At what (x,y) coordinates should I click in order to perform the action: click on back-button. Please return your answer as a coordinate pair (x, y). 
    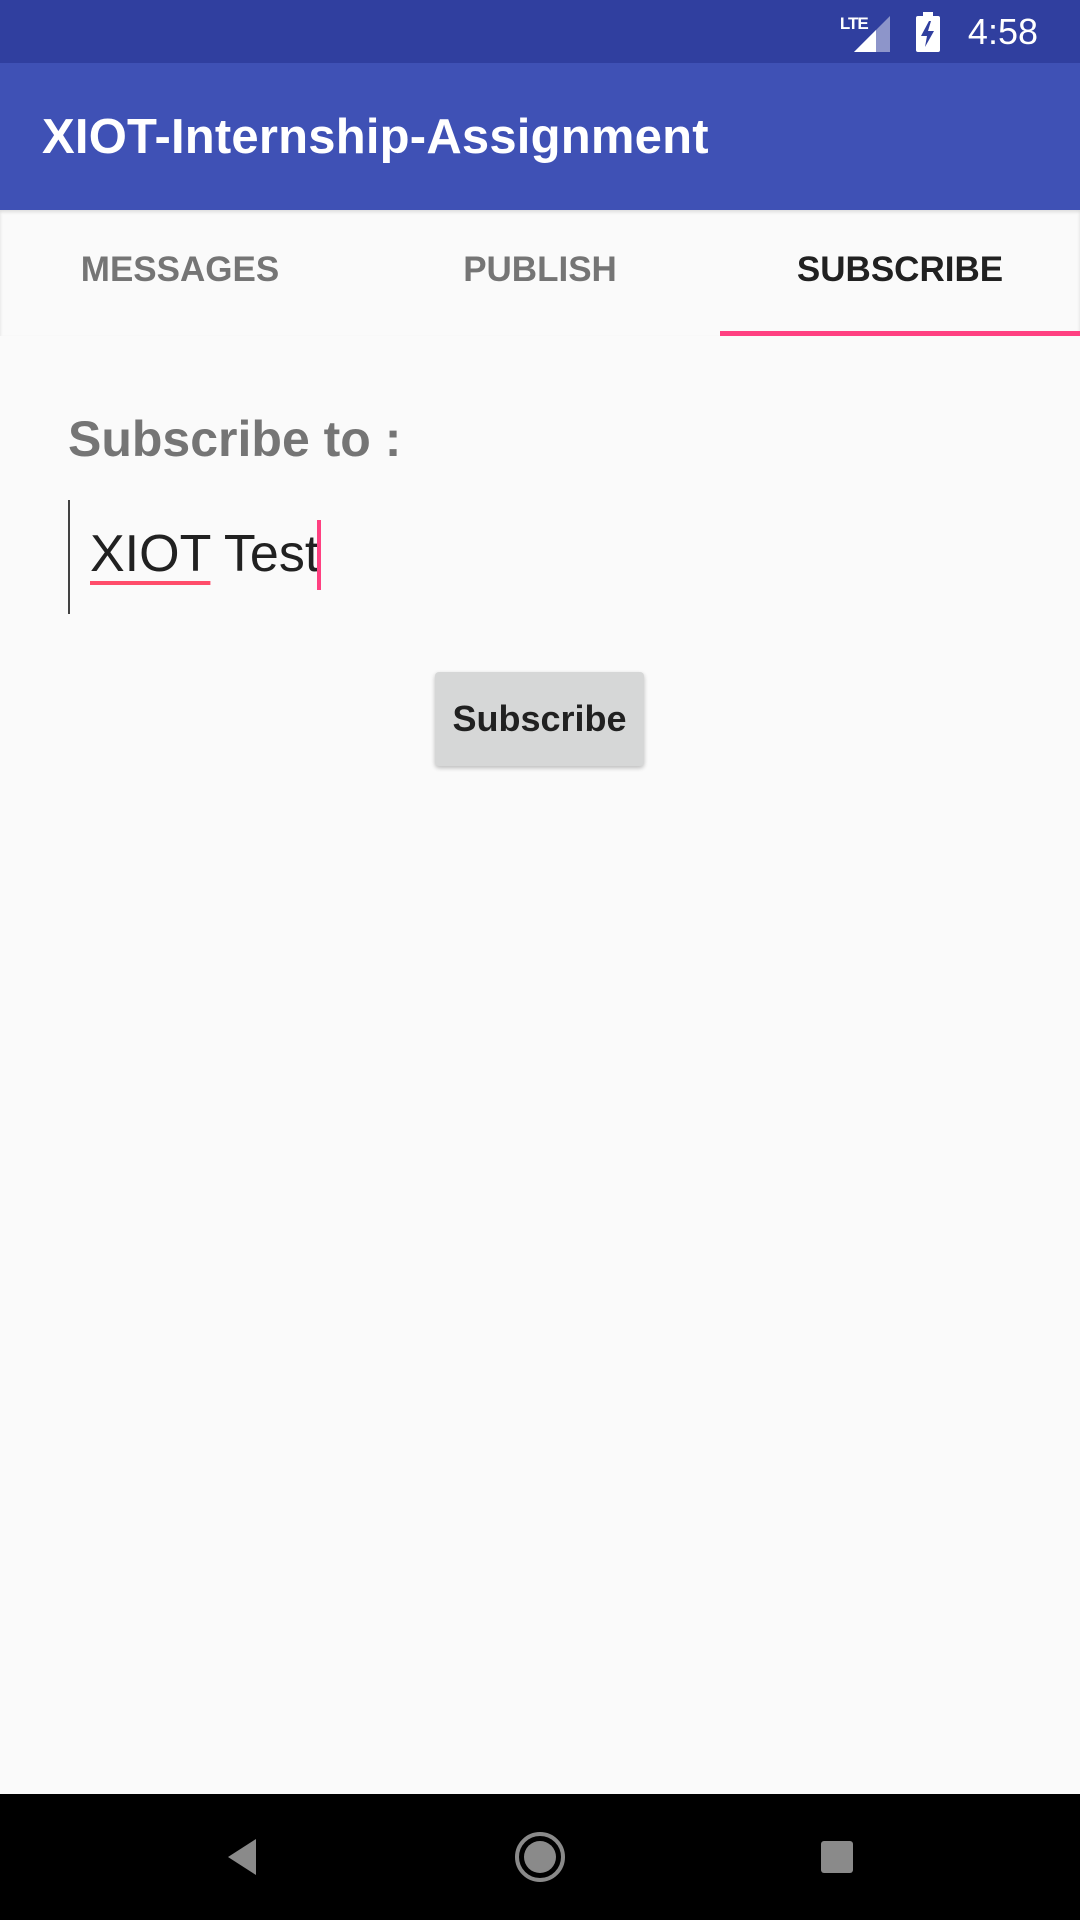
    Looking at the image, I should click on (242, 1857).